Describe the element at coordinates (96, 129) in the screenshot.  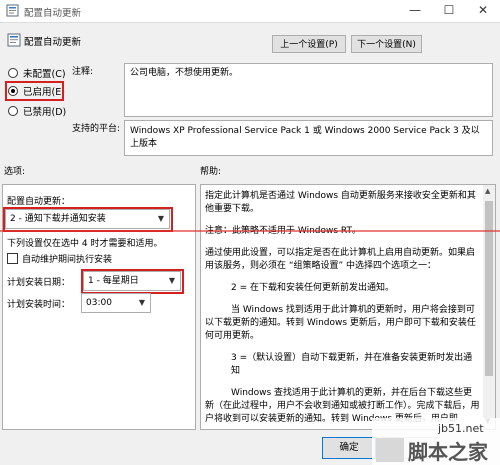
I see `supported-on-label: 支持的平台:` at that location.